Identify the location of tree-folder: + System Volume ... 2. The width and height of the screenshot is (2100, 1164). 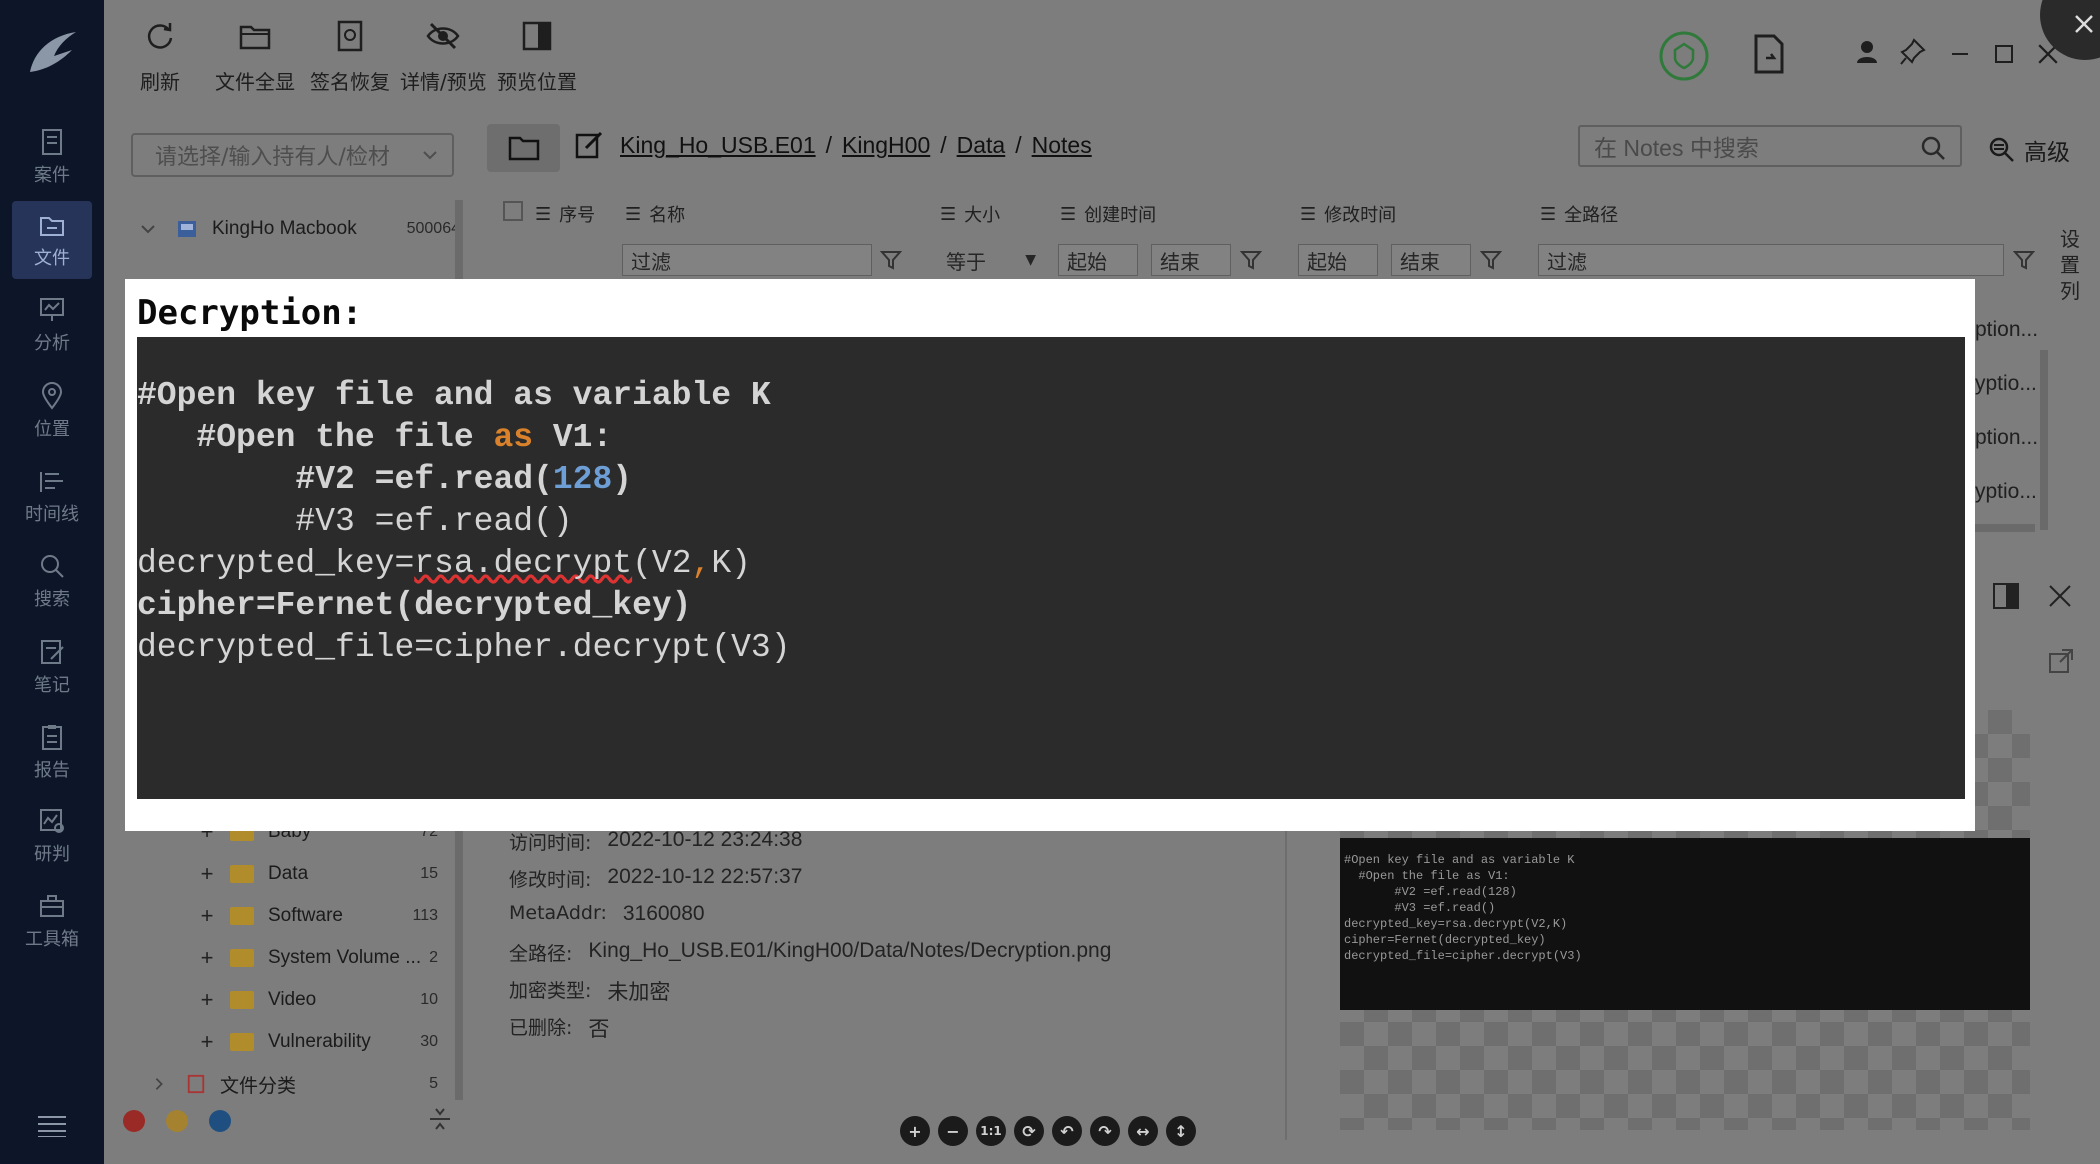
(317, 958).